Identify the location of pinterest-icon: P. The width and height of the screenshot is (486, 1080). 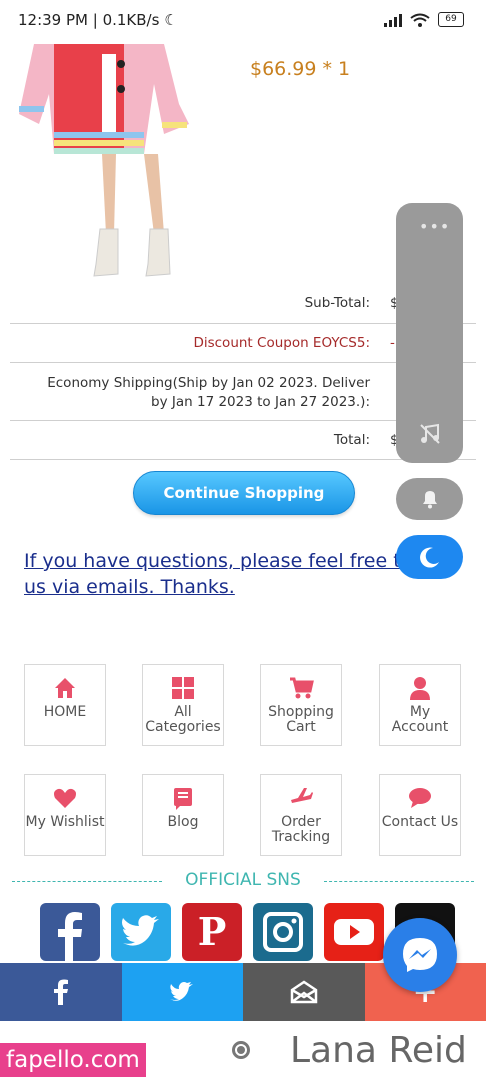
(212, 932).